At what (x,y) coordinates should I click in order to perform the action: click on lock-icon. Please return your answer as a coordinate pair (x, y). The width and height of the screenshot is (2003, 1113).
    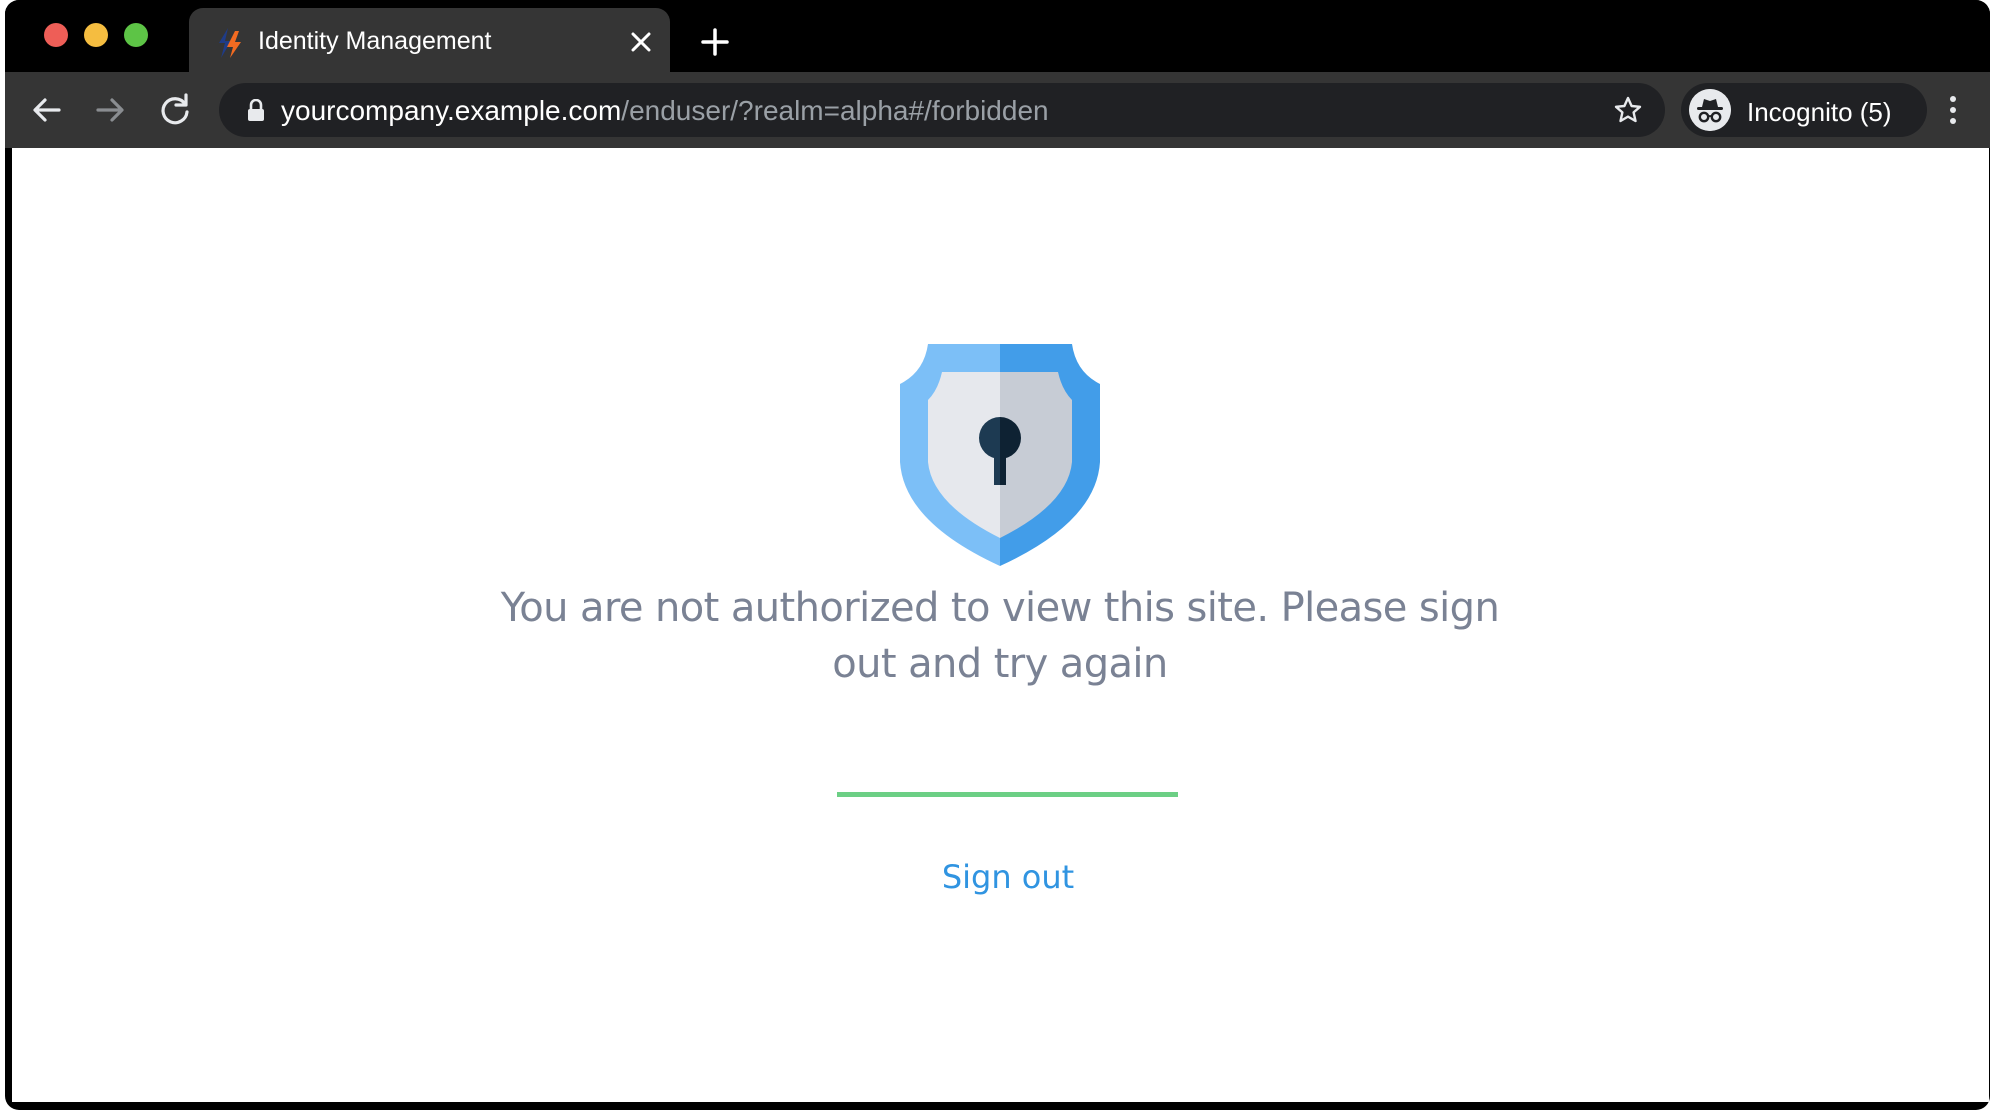
    Looking at the image, I should click on (256, 110).